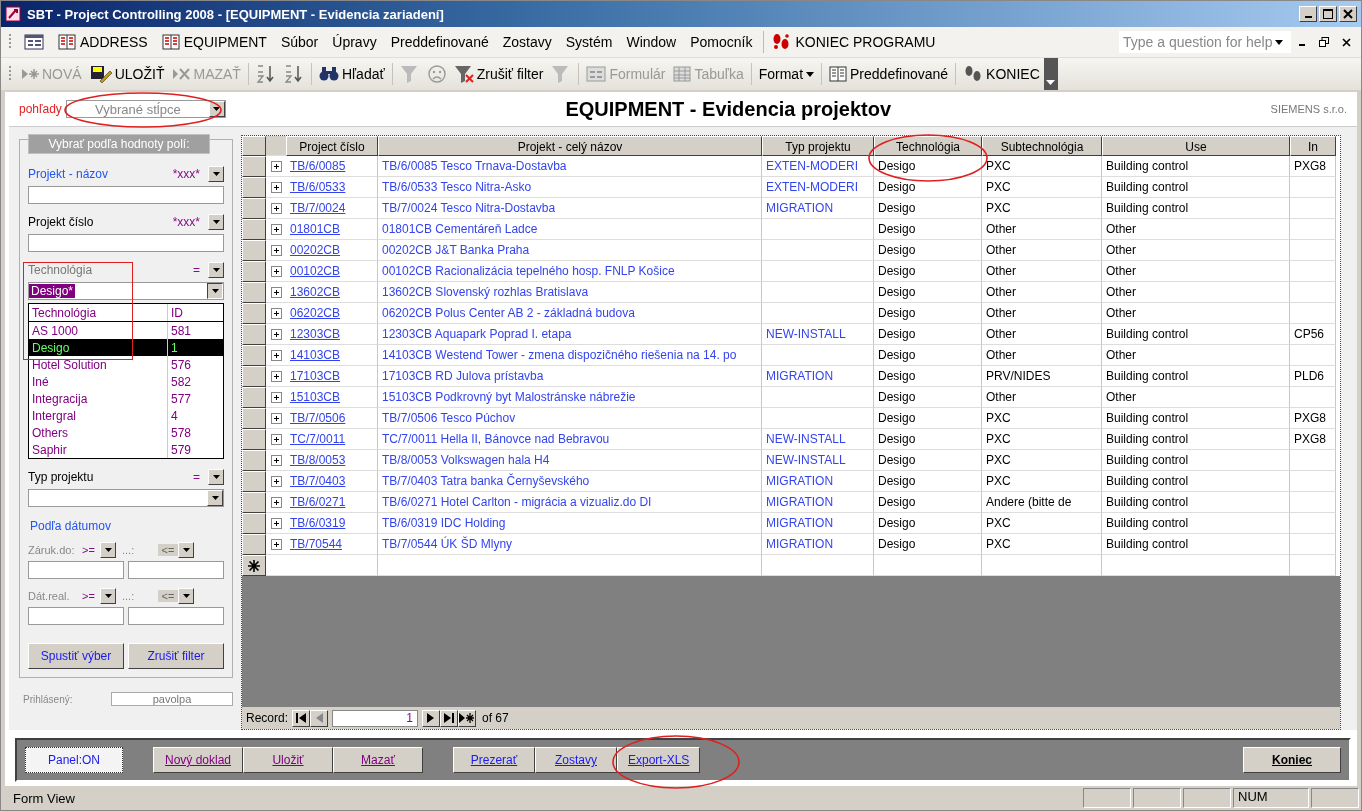  Describe the element at coordinates (1196, 146) in the screenshot. I see `column-header: Use` at that location.